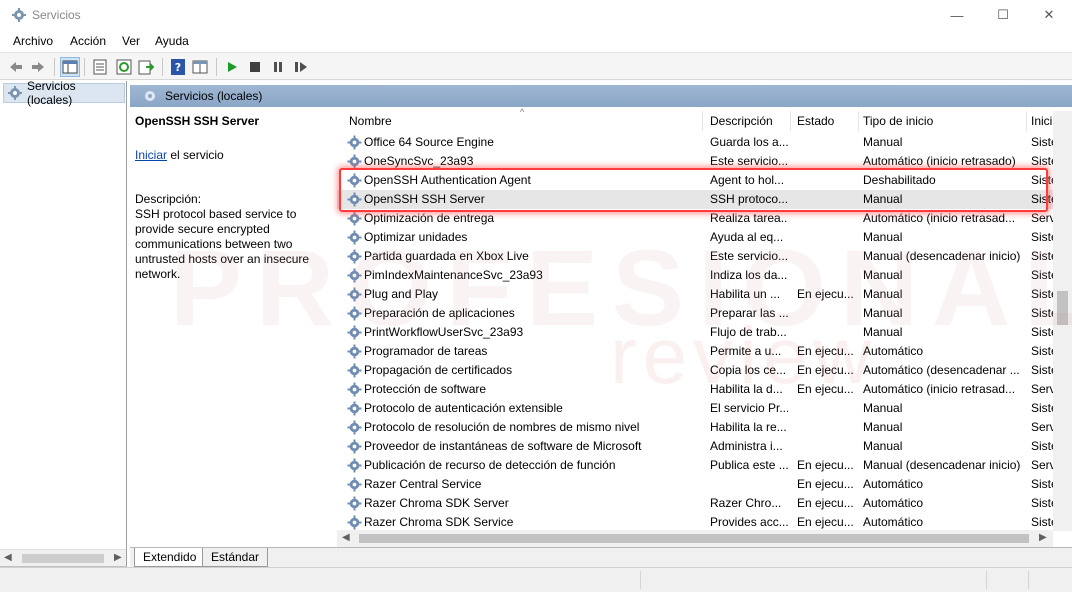 The width and height of the screenshot is (1072, 592). What do you see at coordinates (200, 67) in the screenshot?
I see `view-icon` at bounding box center [200, 67].